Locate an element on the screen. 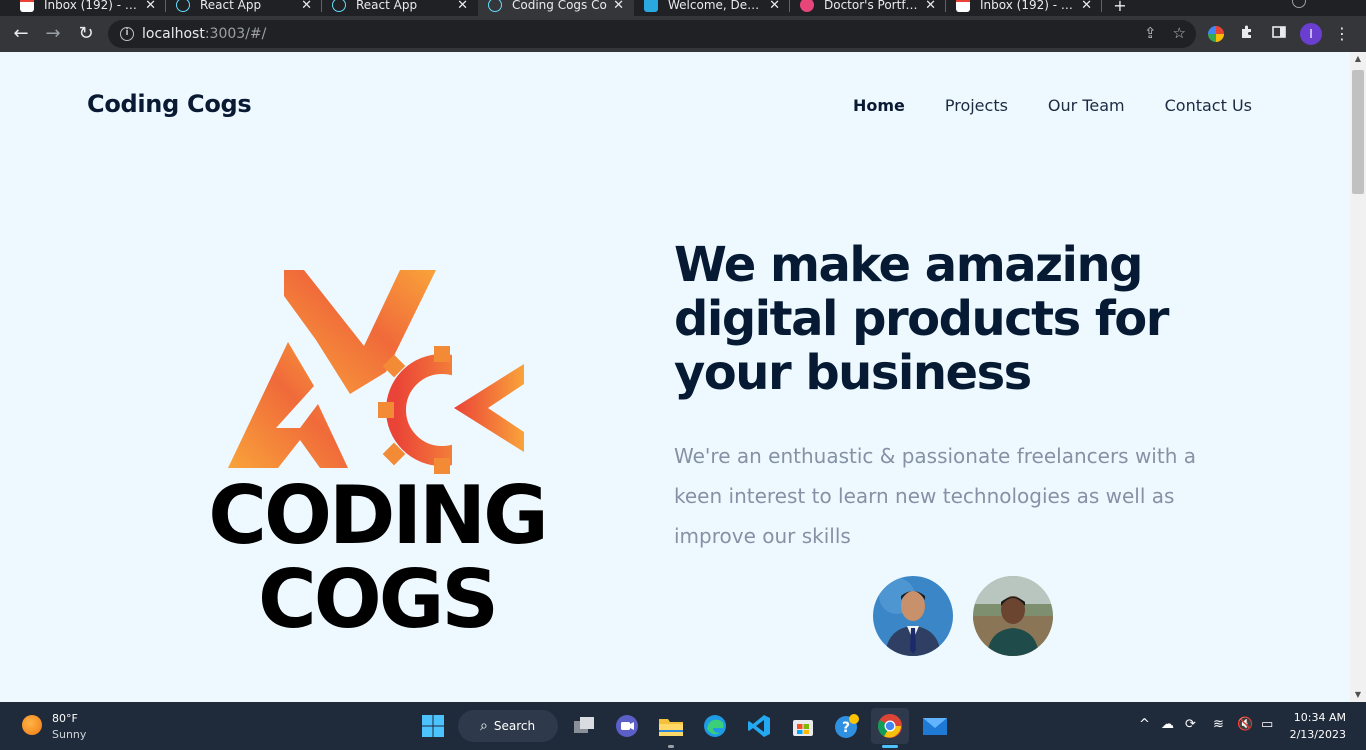 The image size is (1366, 750). page-scrollbar: ▲ ▼ is located at coordinates (1358, 377).